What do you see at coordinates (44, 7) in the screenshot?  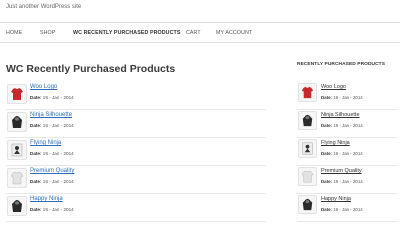 I see `site-tagline: Just another WordPress site` at bounding box center [44, 7].